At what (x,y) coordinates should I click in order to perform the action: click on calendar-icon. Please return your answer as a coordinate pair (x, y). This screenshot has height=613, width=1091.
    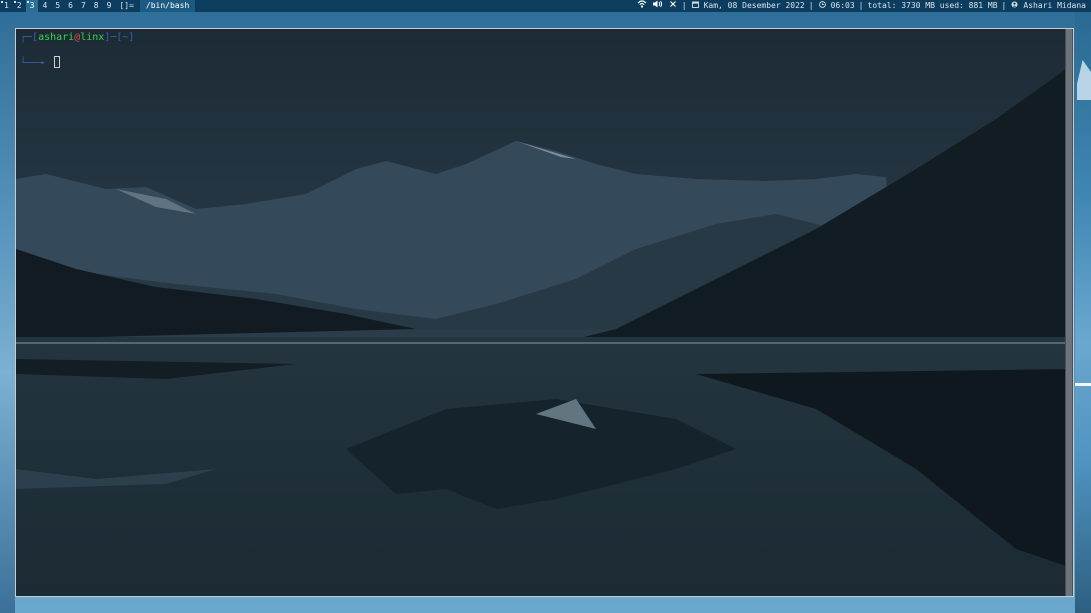
    Looking at the image, I should click on (695, 6).